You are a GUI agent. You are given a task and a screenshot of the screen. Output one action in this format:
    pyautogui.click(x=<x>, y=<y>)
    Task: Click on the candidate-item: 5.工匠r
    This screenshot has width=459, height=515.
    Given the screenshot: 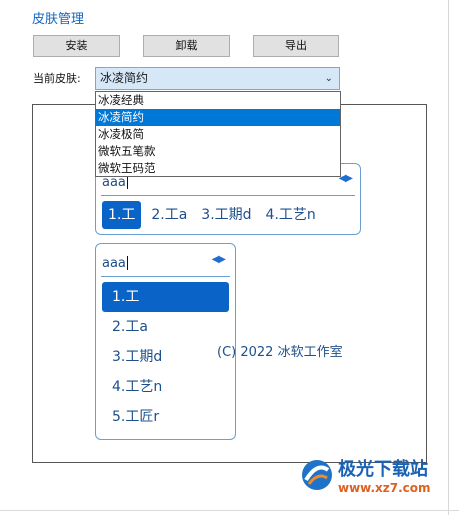 What is the action you would take?
    pyautogui.click(x=165, y=417)
    